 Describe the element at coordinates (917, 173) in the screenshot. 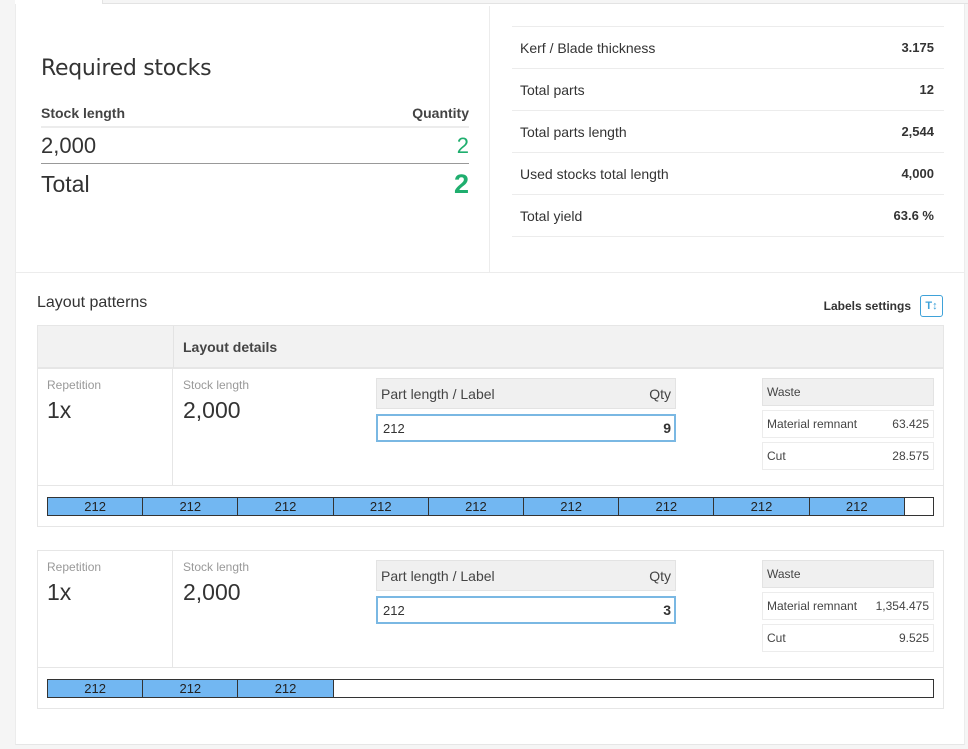

I see `summary-value: 4,000` at that location.